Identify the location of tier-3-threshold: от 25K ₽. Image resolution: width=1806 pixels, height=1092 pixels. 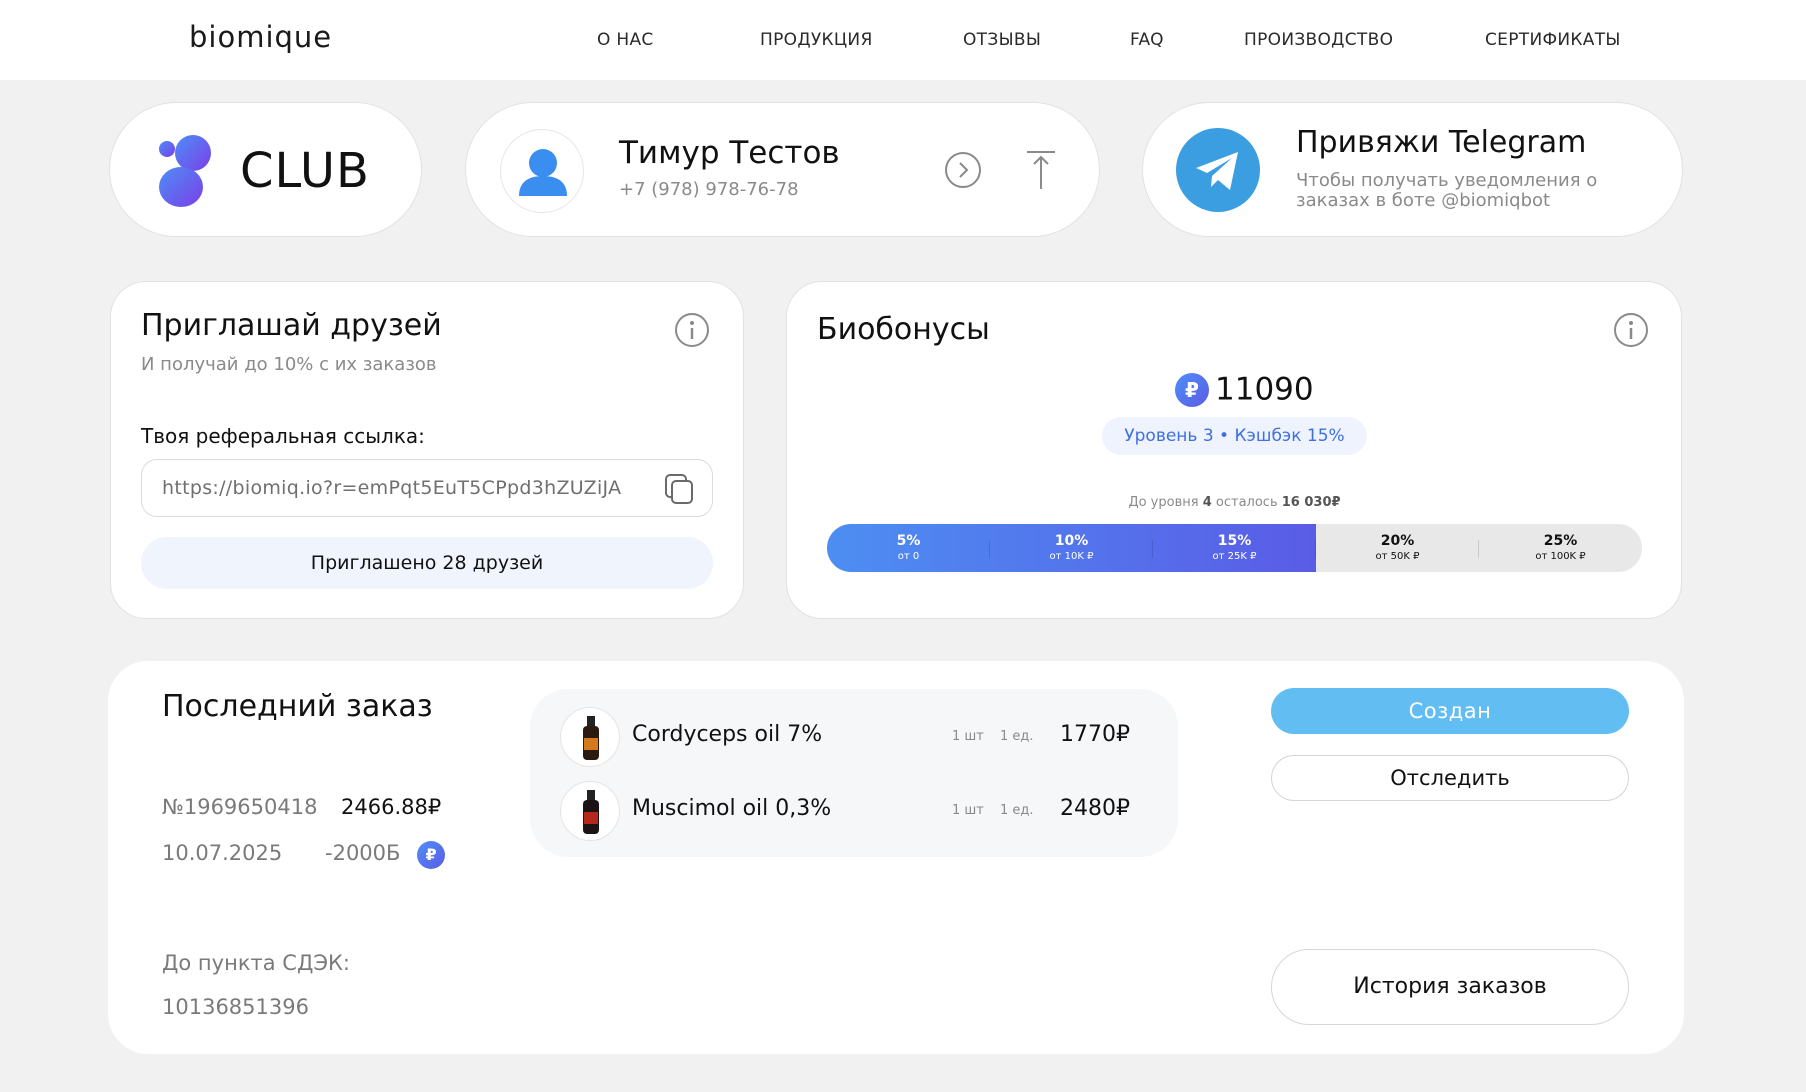
(1234, 556).